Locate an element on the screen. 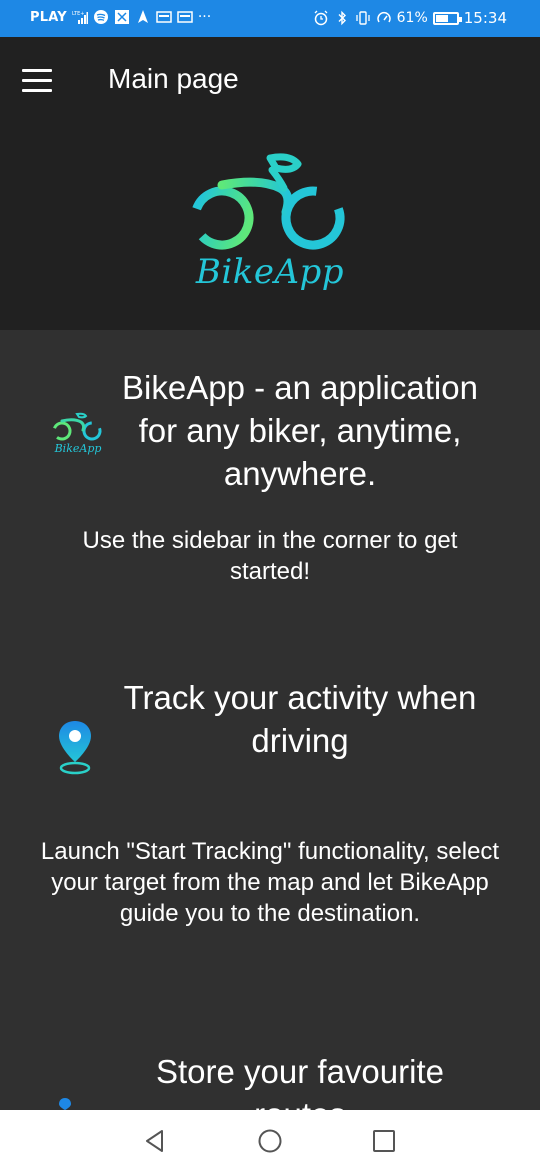 This screenshot has height=1170, width=540. title-line: for any biker, anytime, is located at coordinates (300, 430).